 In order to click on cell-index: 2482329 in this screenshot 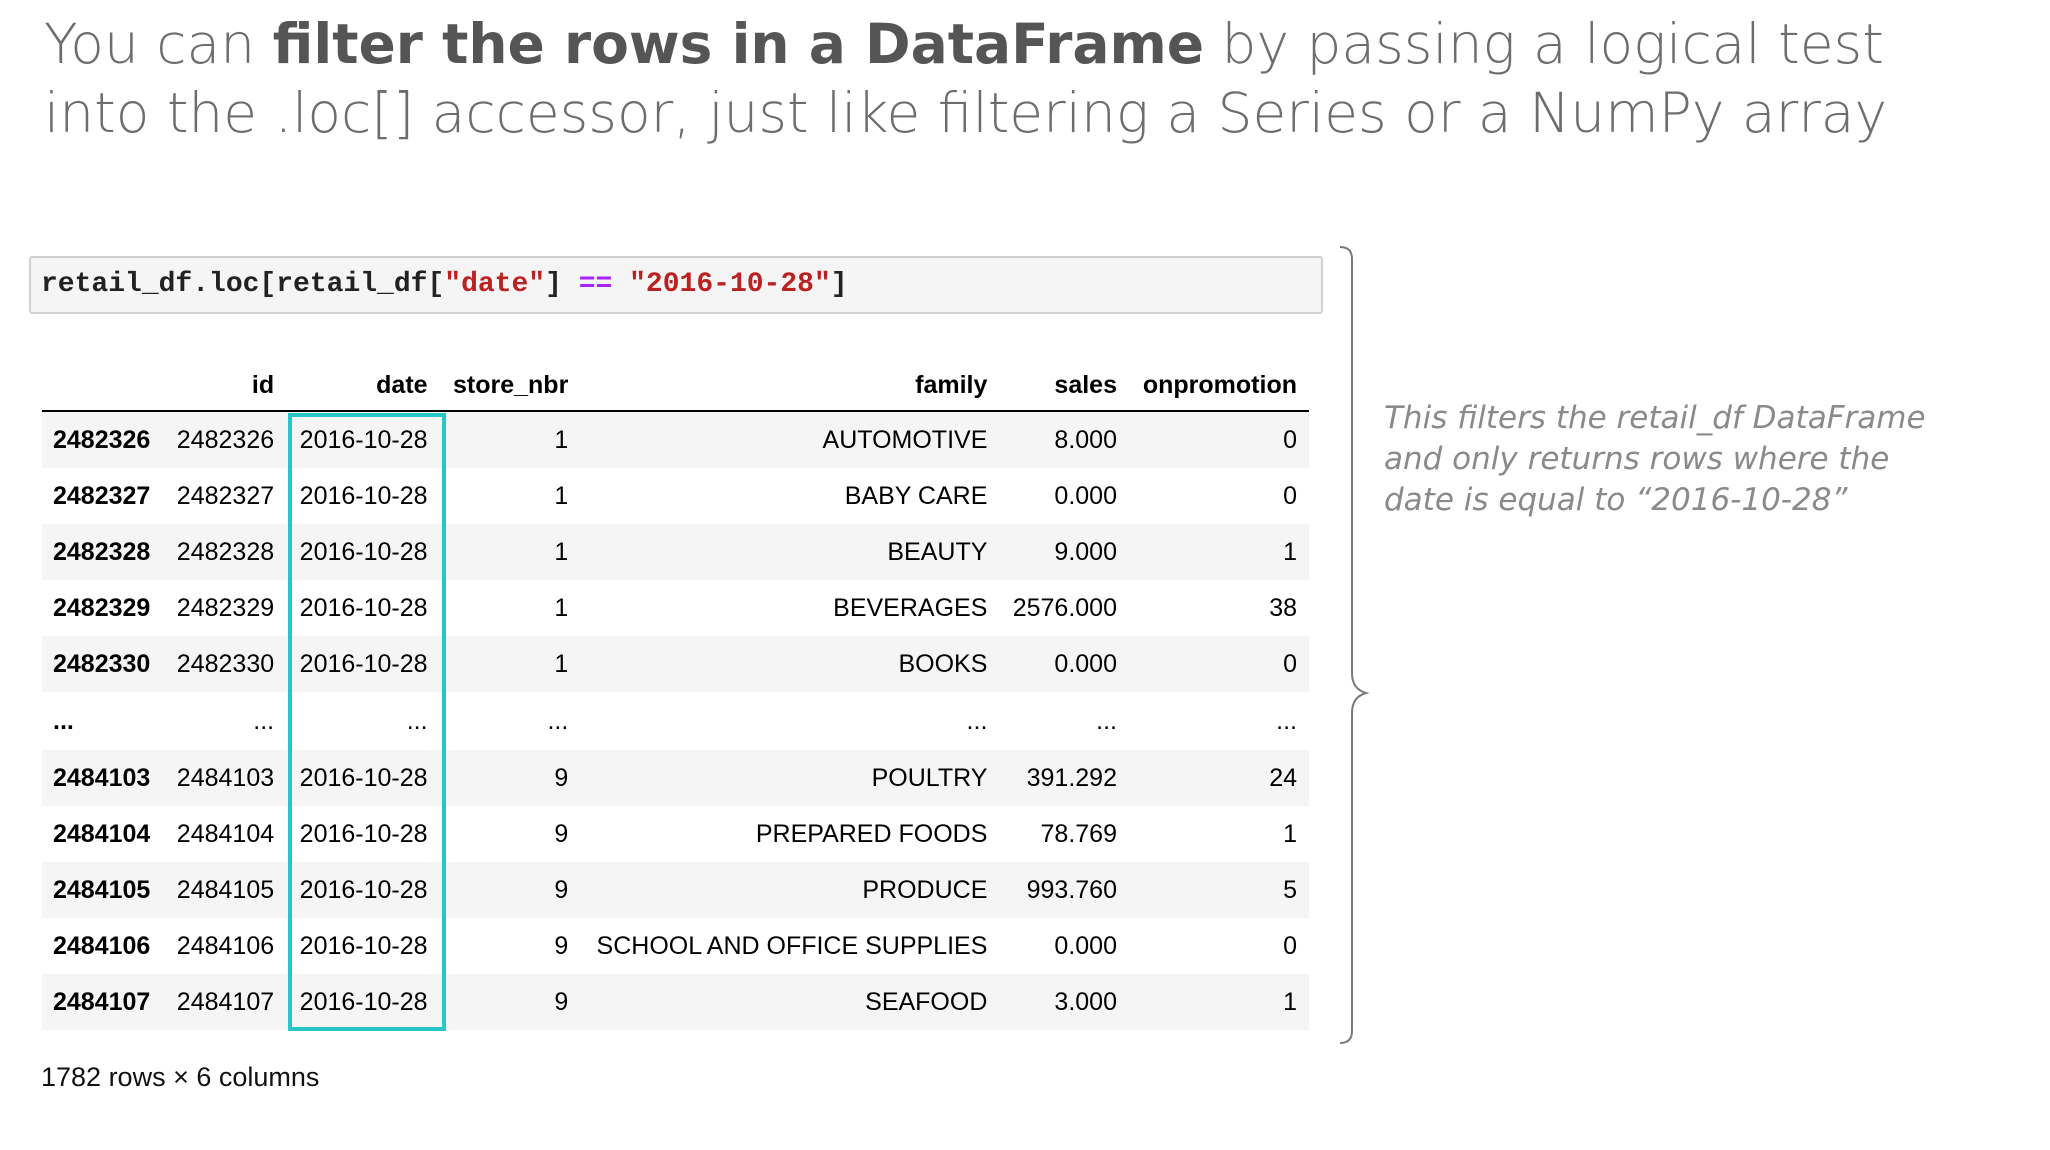, I will do `click(102, 607)`.